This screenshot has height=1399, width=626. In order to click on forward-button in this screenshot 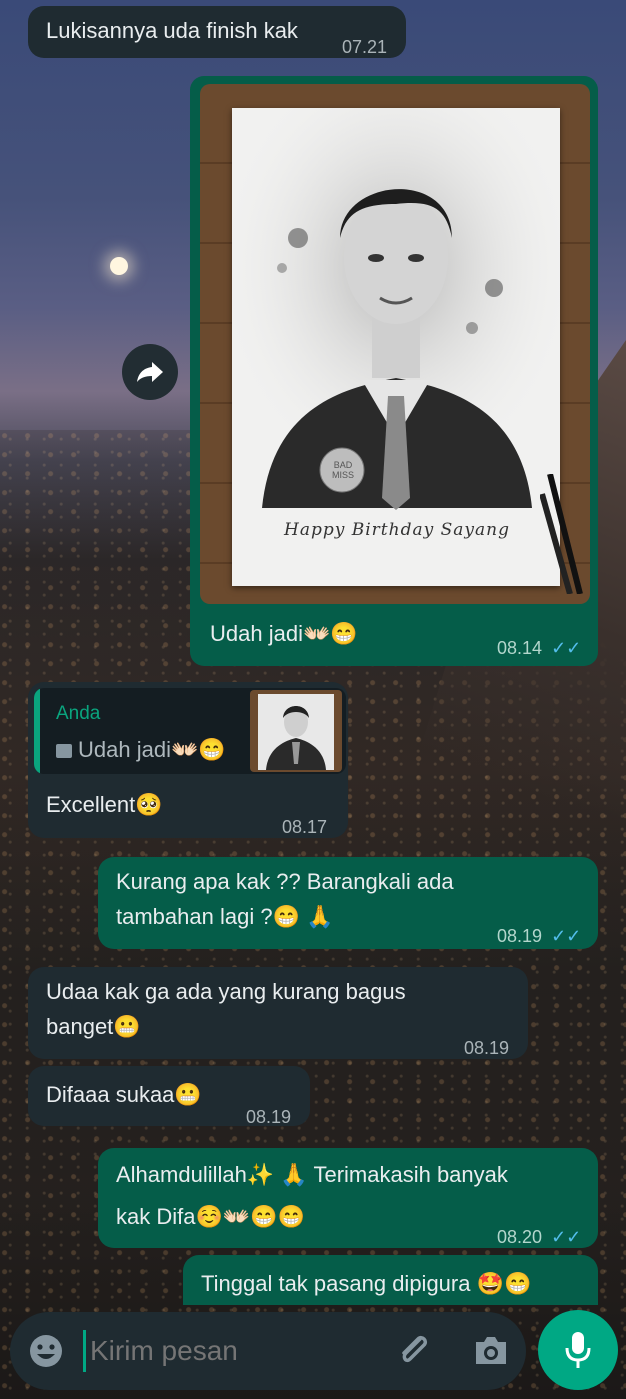, I will do `click(150, 372)`.